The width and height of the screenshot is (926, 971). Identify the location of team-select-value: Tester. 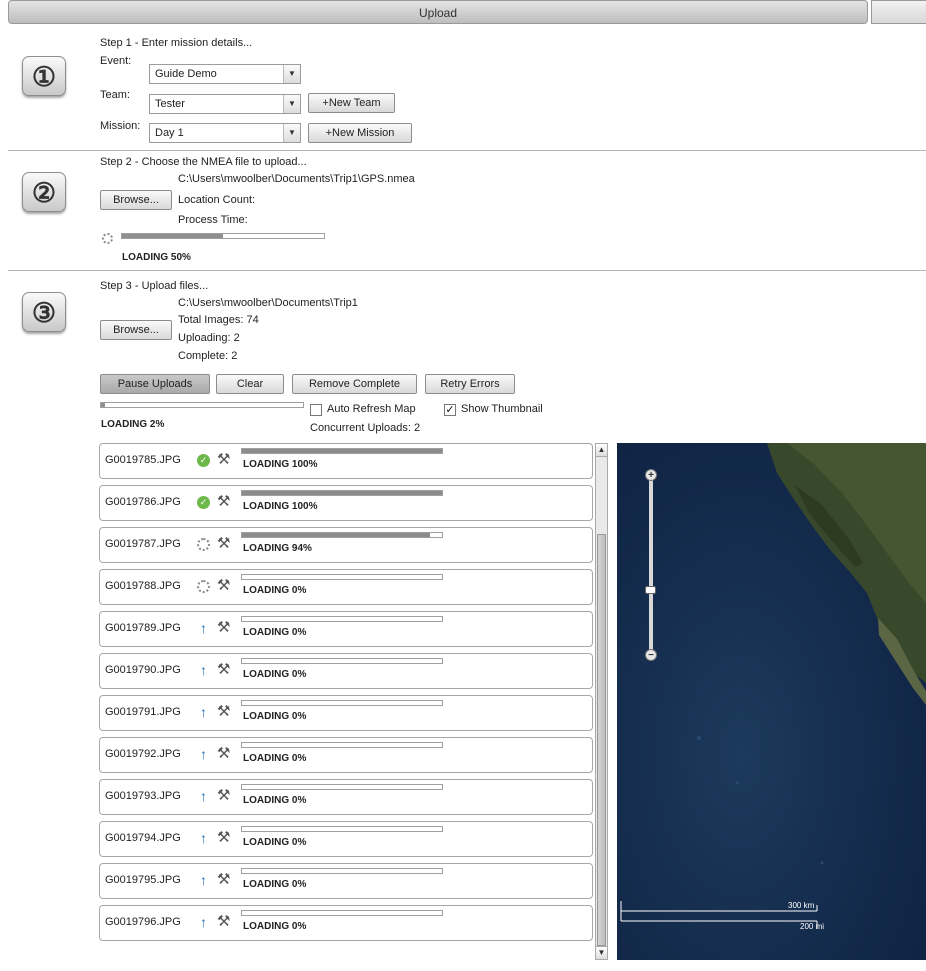
(170, 104).